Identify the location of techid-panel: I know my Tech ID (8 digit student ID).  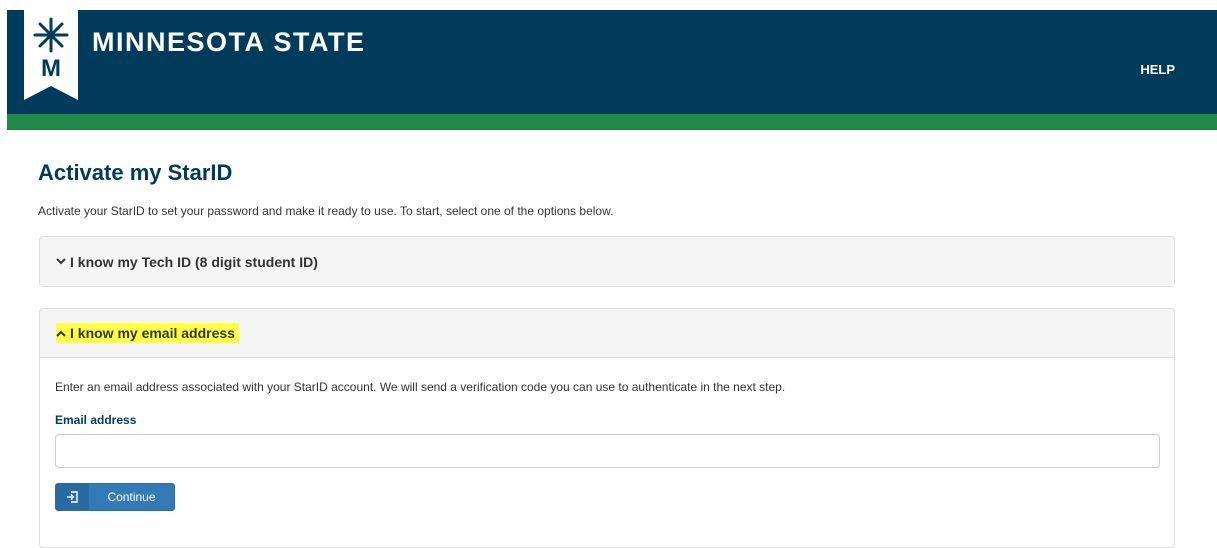
(607, 261).